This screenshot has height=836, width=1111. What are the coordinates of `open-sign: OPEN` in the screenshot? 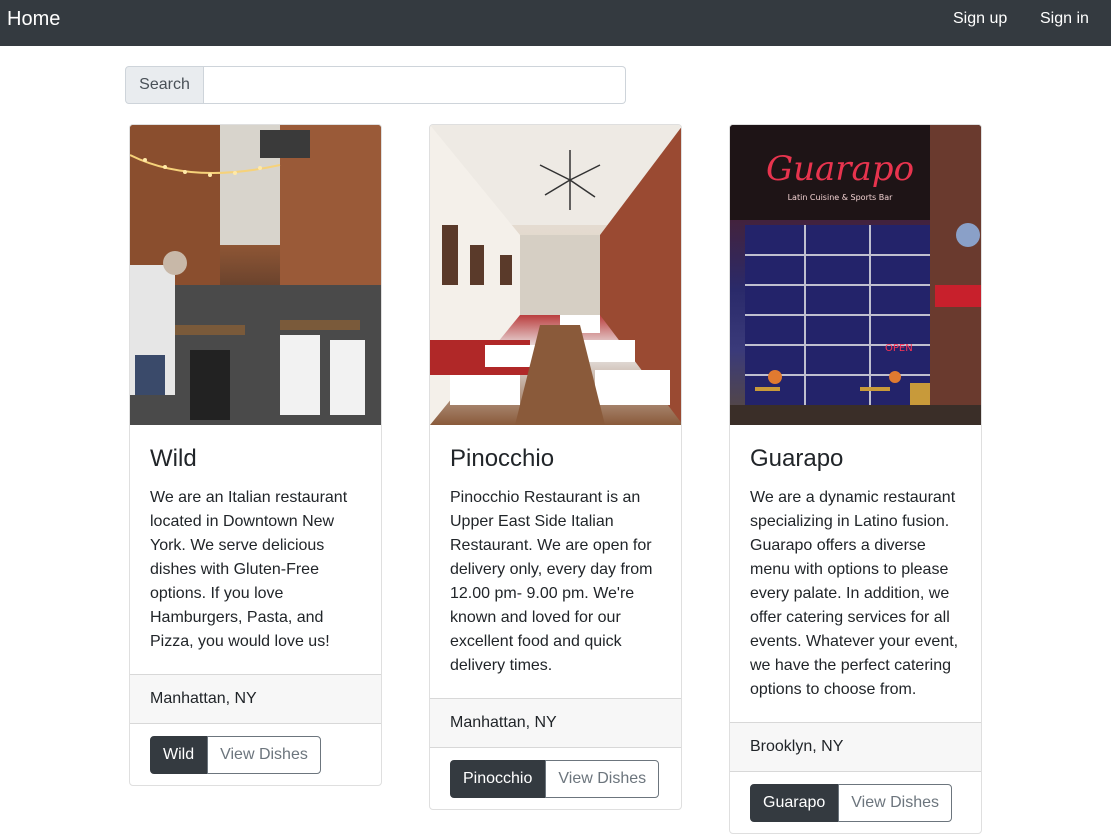 It's located at (899, 348).